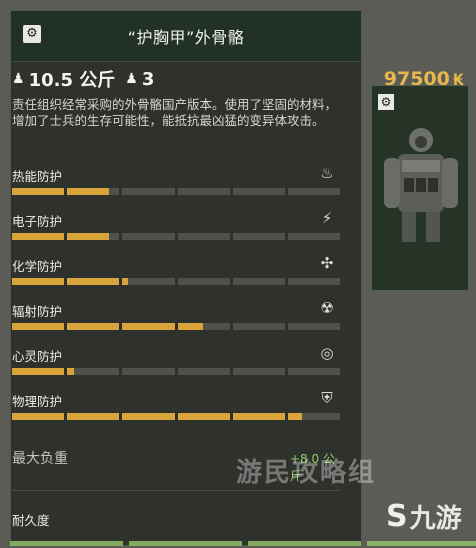 The image size is (476, 548). Describe the element at coordinates (327, 218) in the screenshot. I see `electric-shield-icon: ⚡` at that location.